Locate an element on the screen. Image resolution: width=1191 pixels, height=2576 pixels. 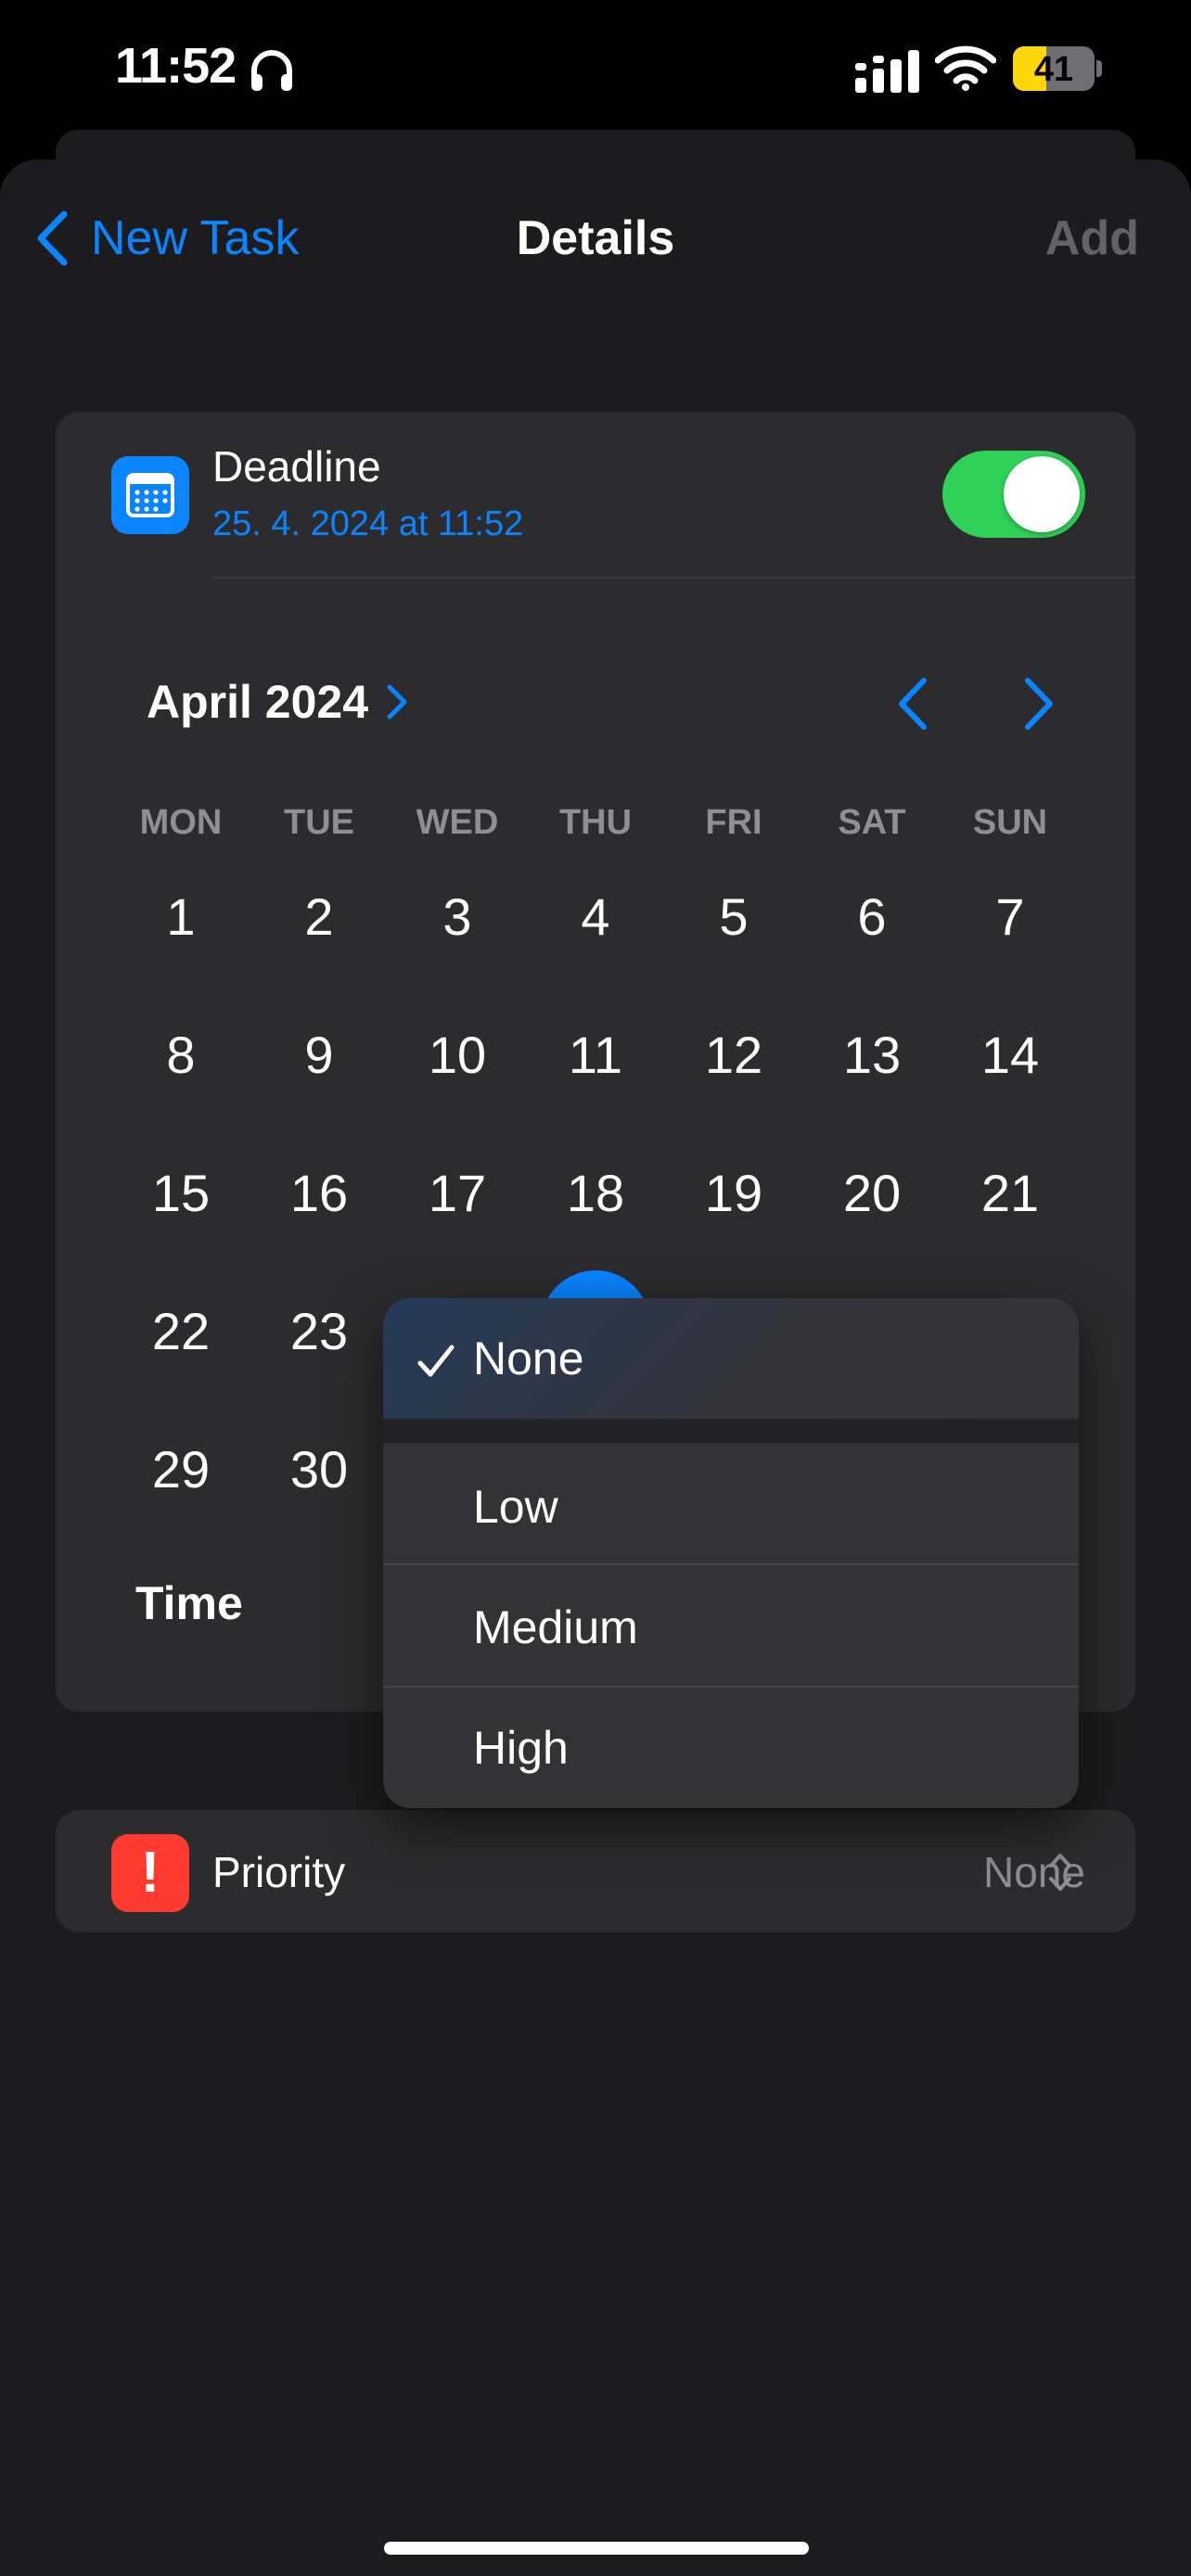
calendar-day: 19 is located at coordinates (733, 1193).